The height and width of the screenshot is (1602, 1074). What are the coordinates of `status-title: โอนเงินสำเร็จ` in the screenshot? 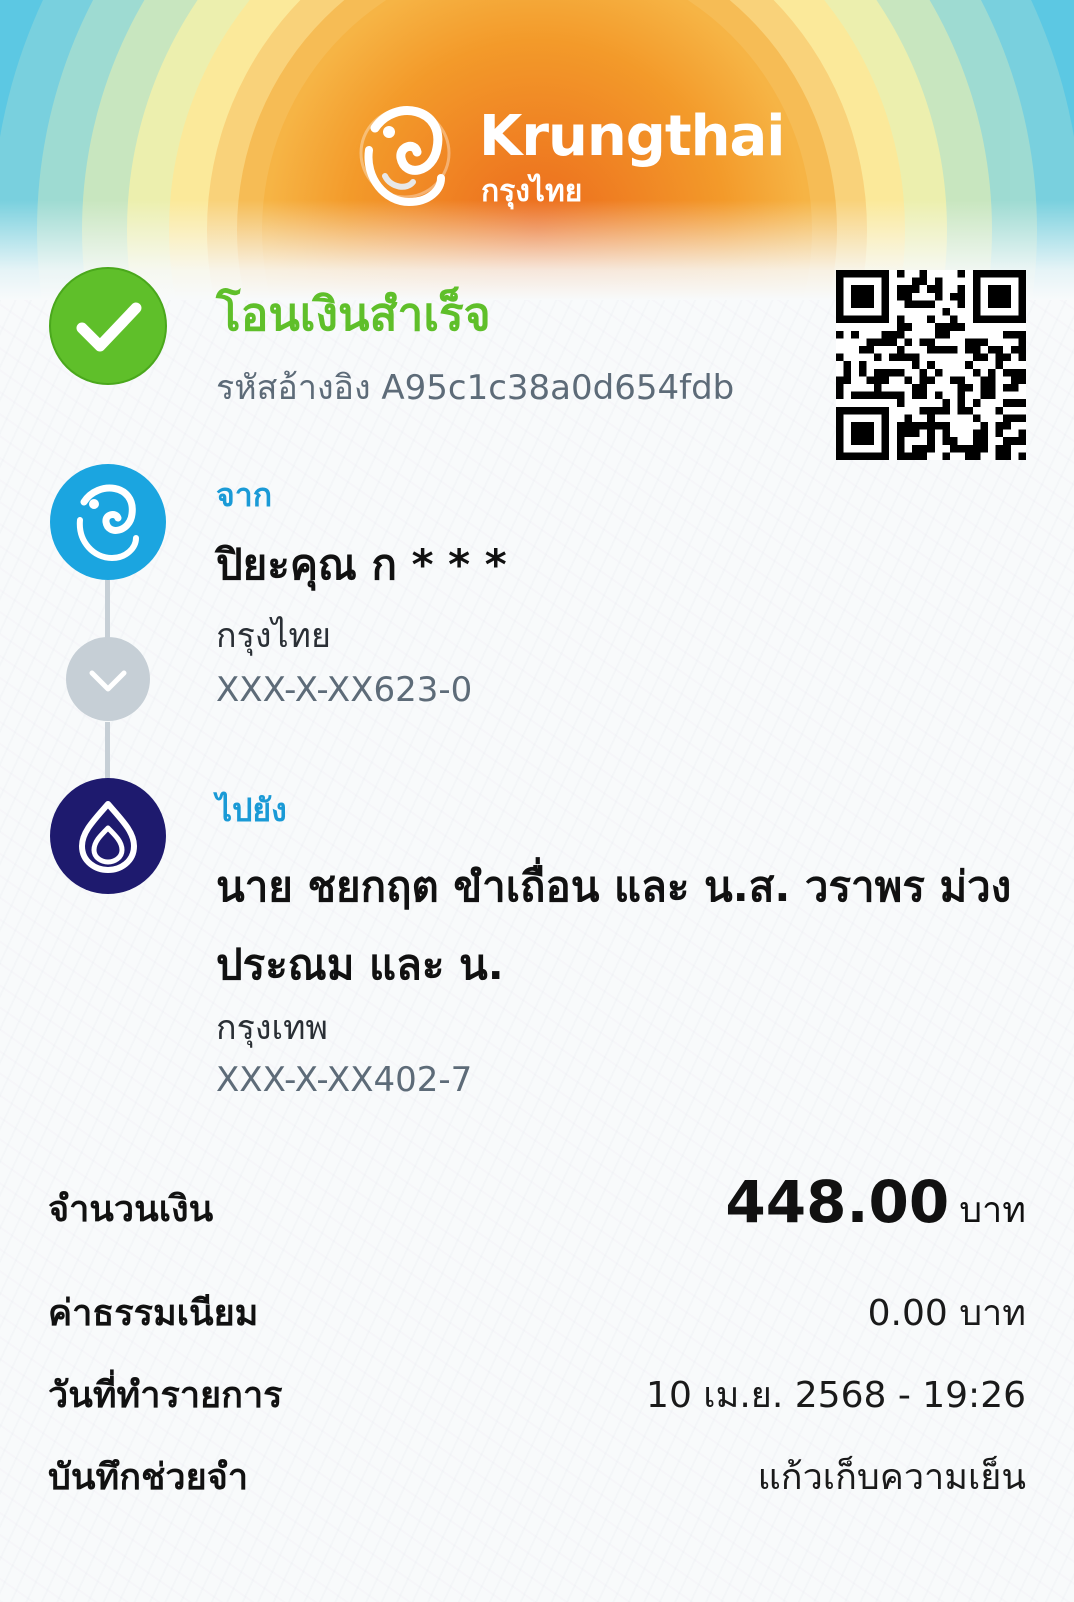 It's located at (353, 314).